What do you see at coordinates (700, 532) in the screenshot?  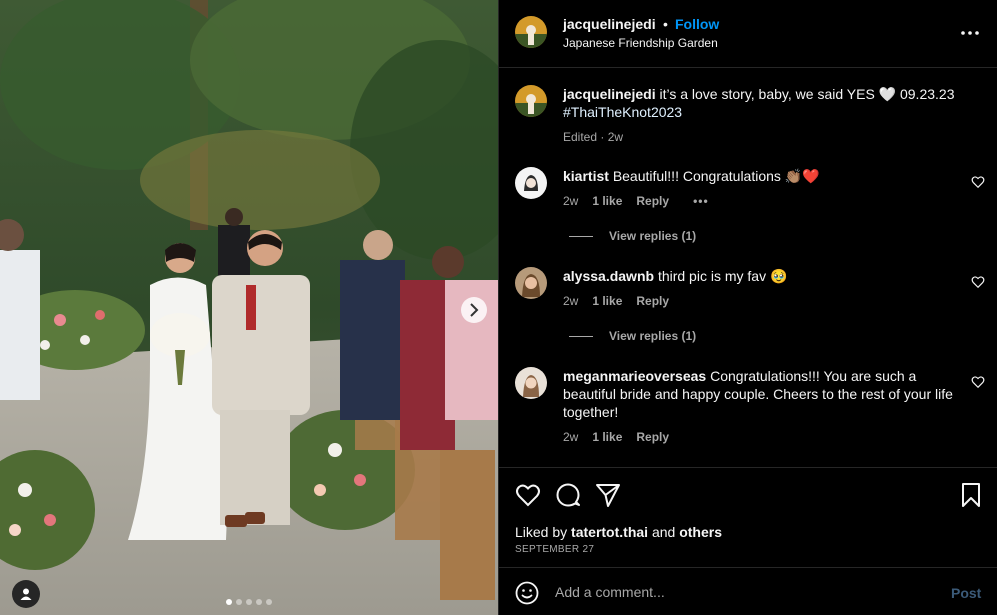 I see `liked-others: others` at bounding box center [700, 532].